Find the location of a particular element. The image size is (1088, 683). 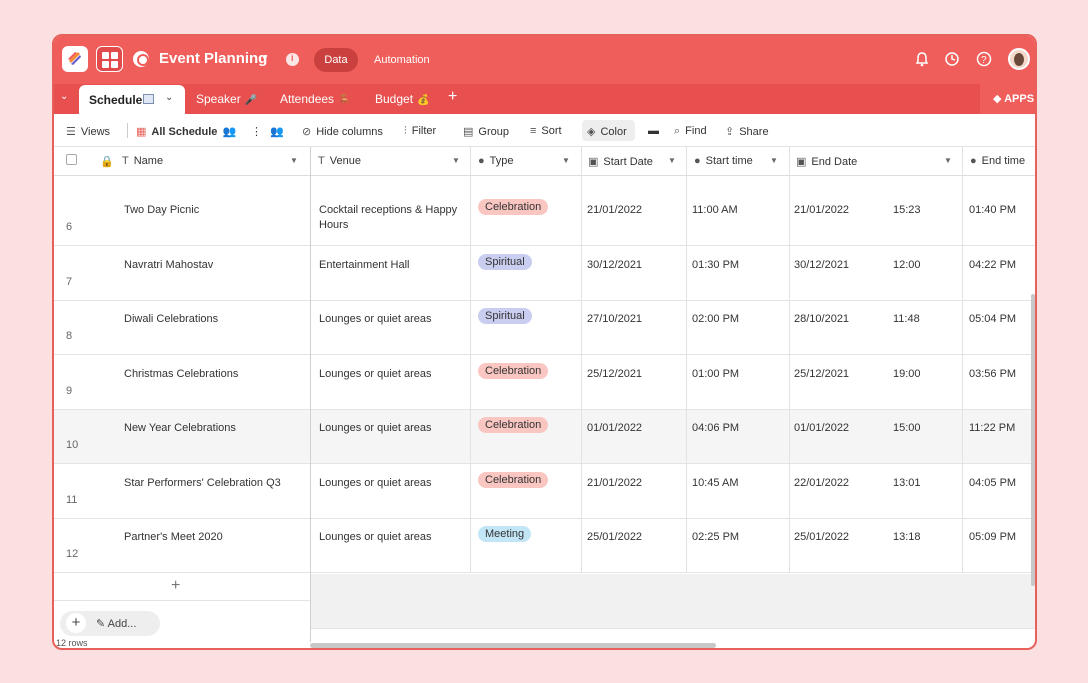

tab-attendees: Attendees 🪑 is located at coordinates (315, 99).